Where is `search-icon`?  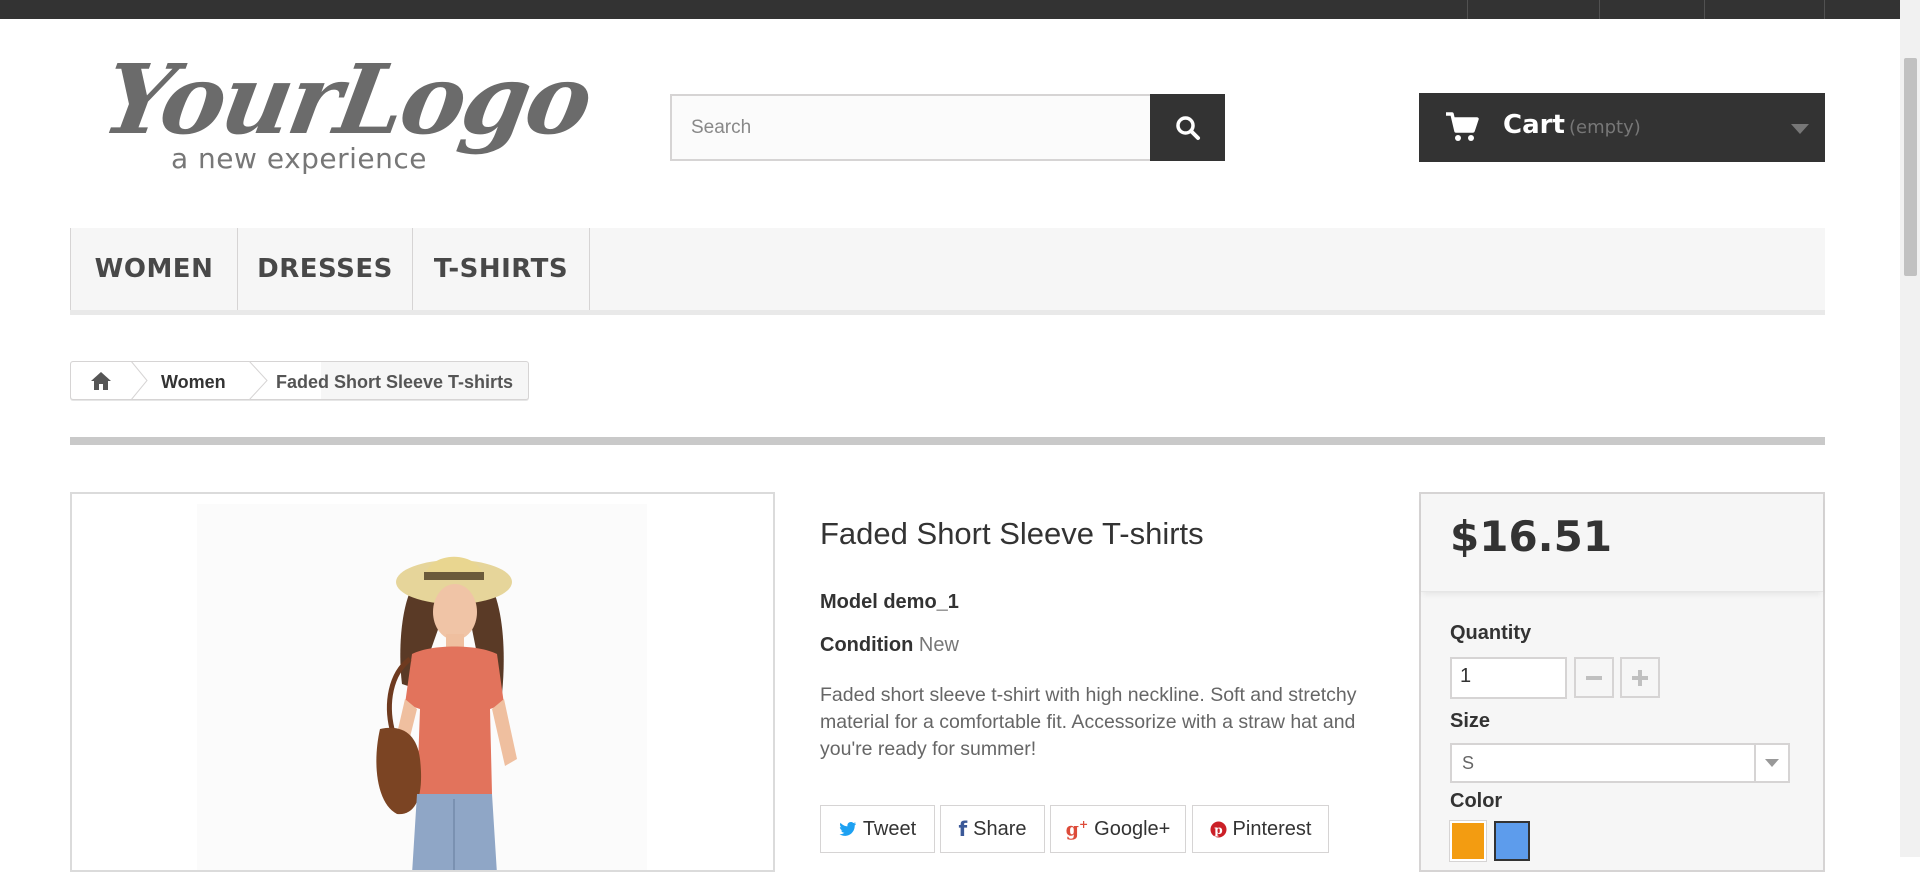
search-icon is located at coordinates (1187, 127).